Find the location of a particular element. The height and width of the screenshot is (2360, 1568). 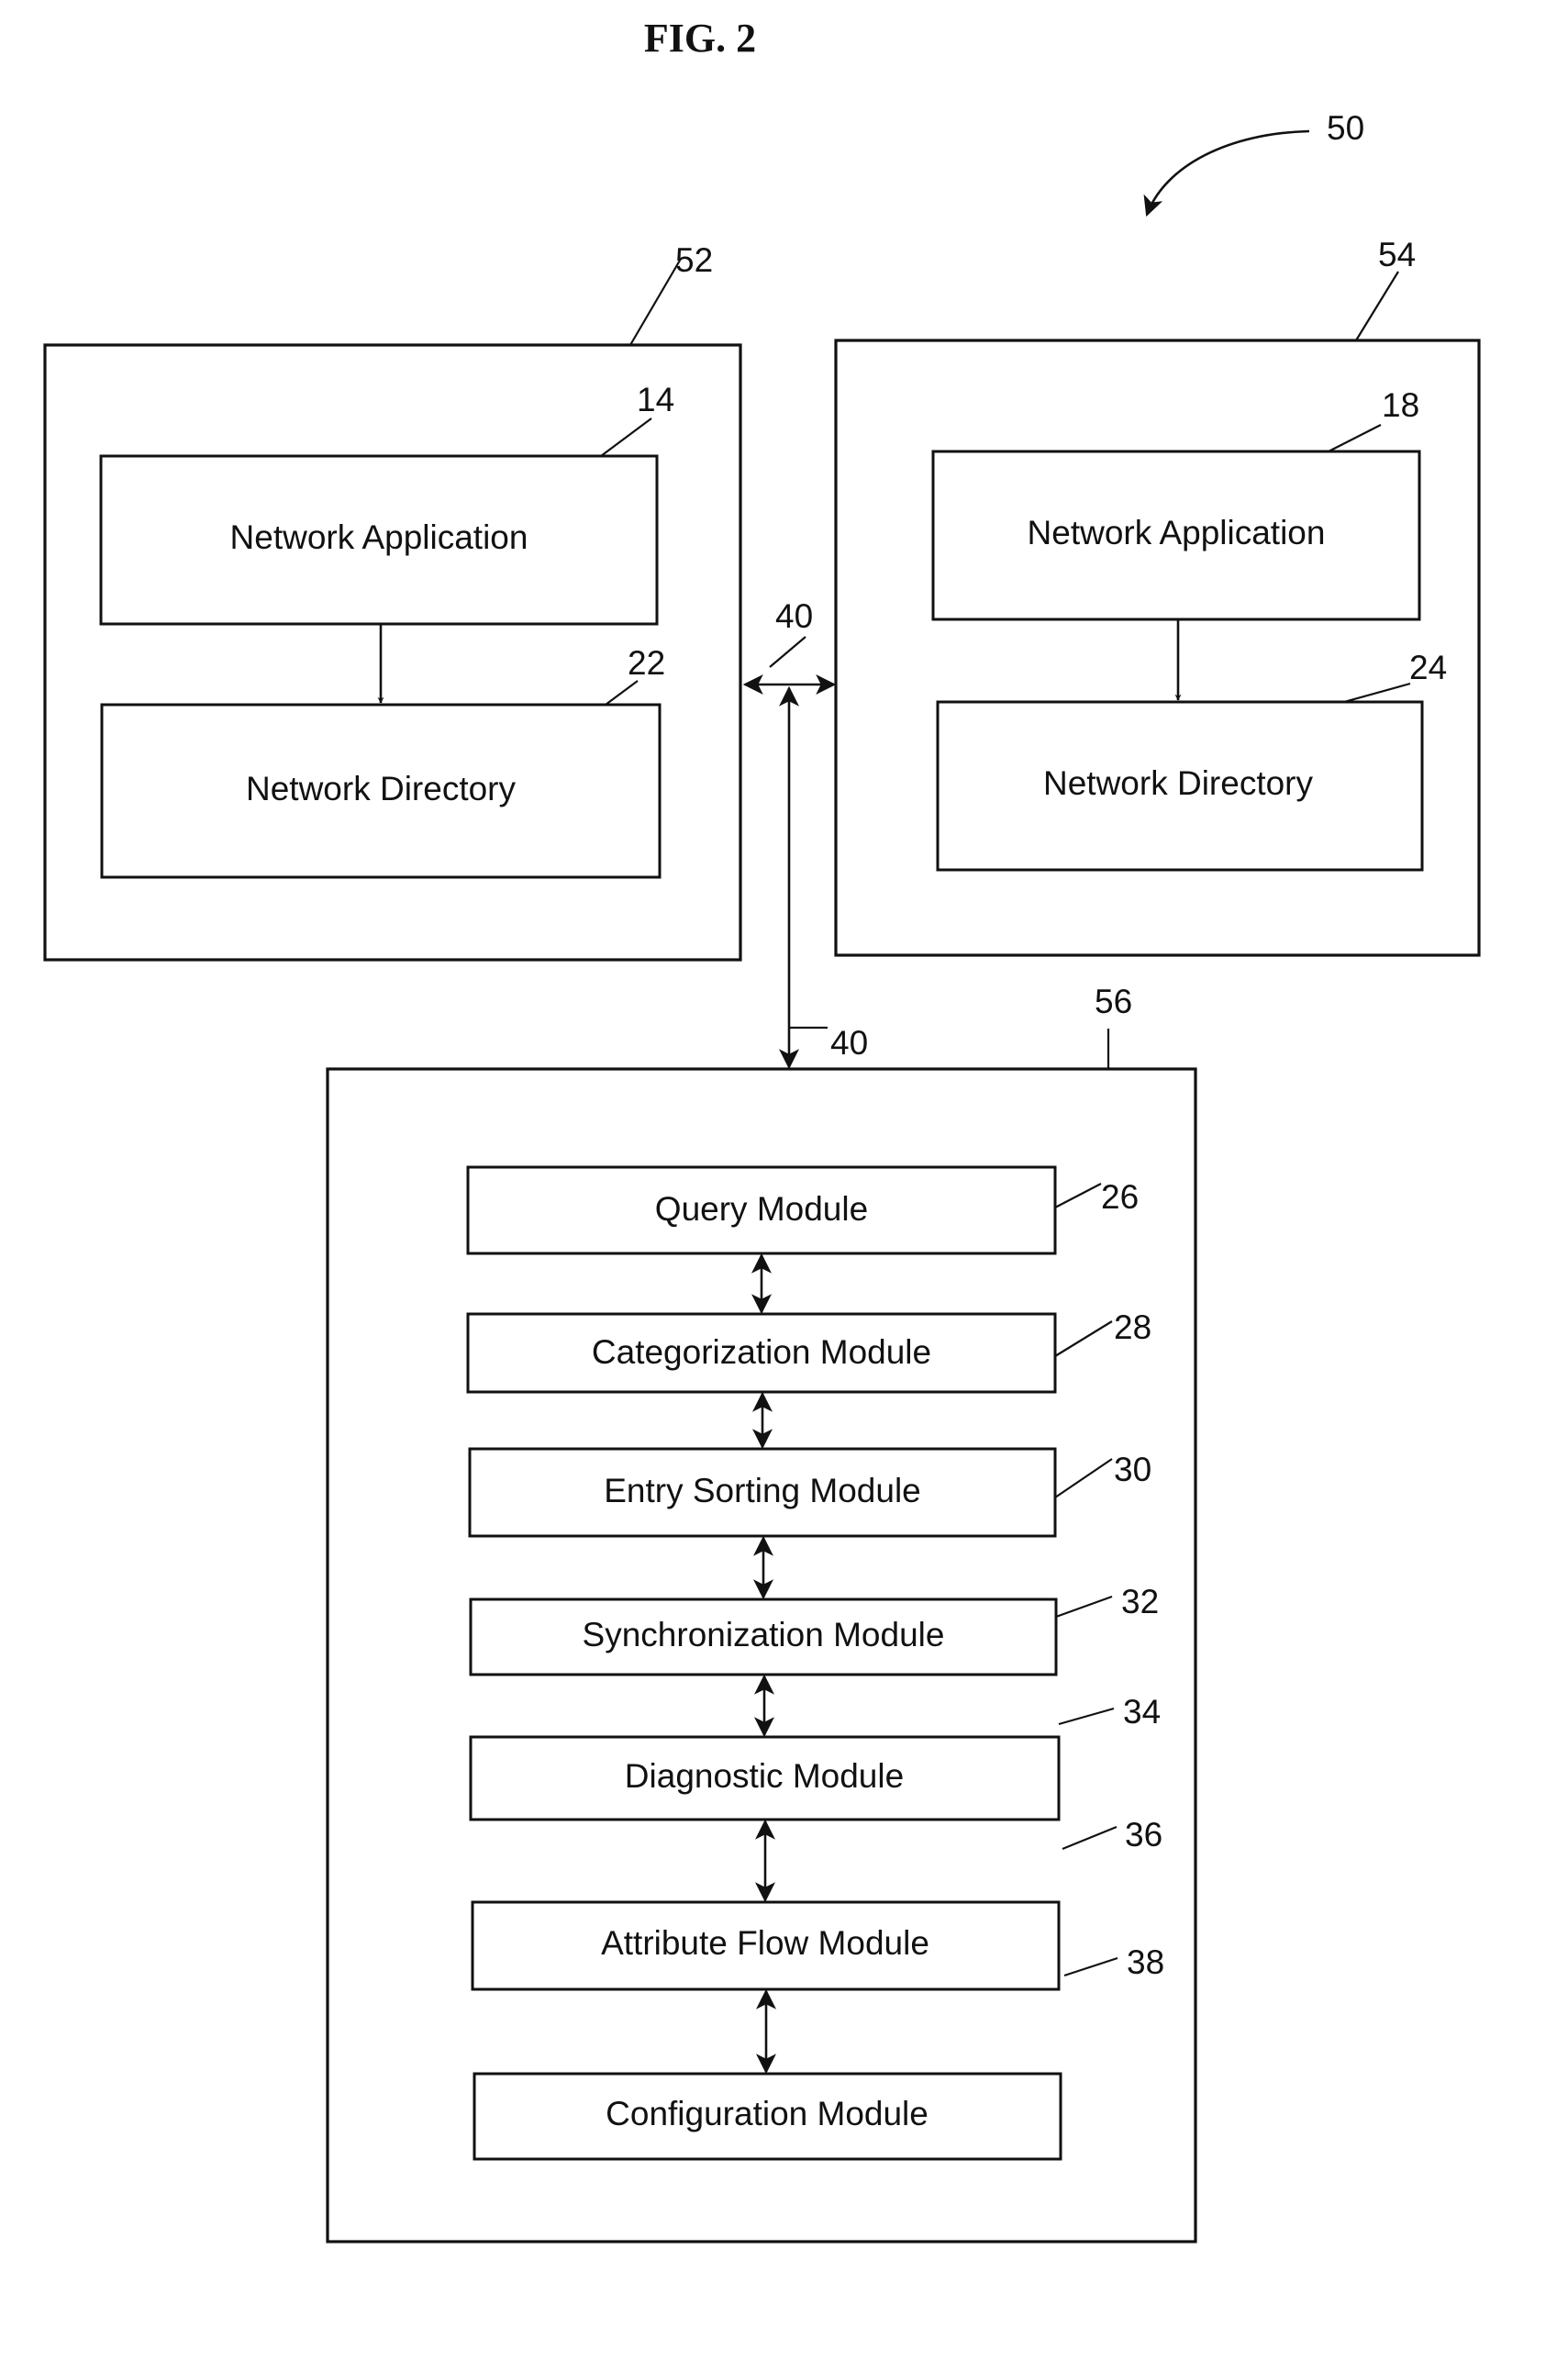

module-synchronization: Synchronization Module 32 is located at coordinates (814, 1629).